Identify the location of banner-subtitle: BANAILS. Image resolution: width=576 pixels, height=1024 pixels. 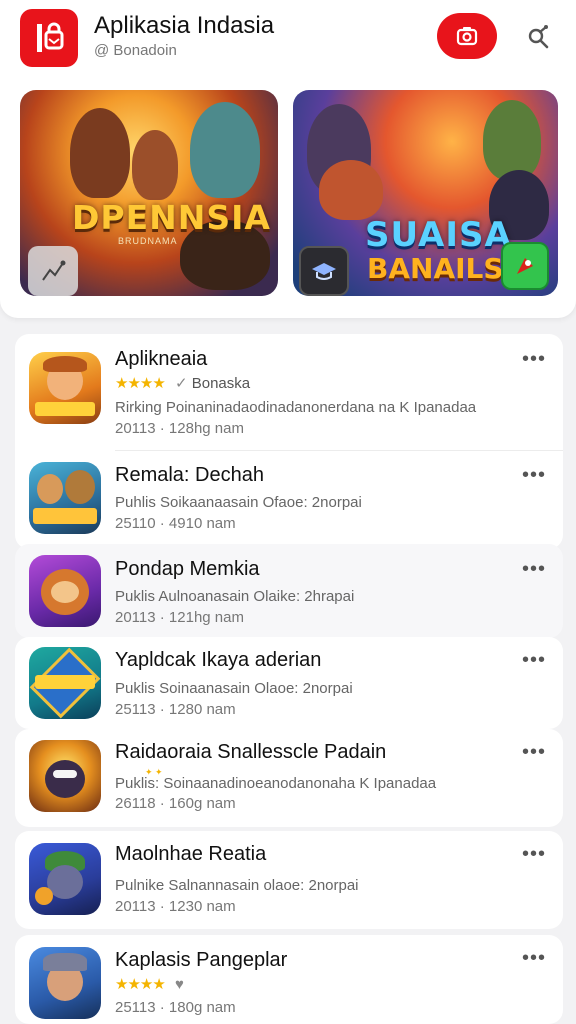
(435, 268).